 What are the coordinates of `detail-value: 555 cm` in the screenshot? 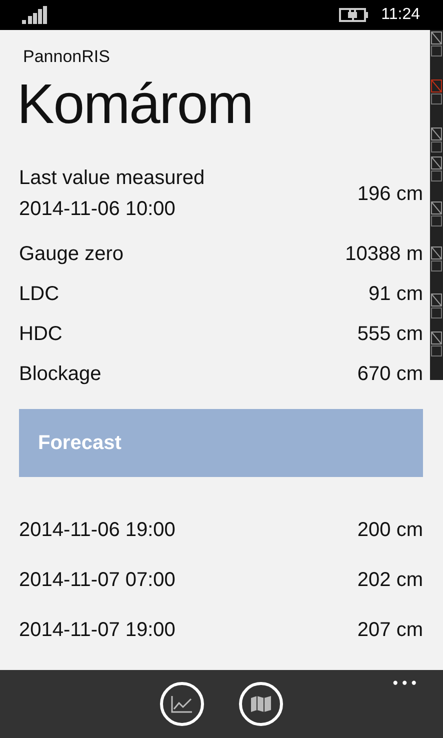 It's located at (390, 334).